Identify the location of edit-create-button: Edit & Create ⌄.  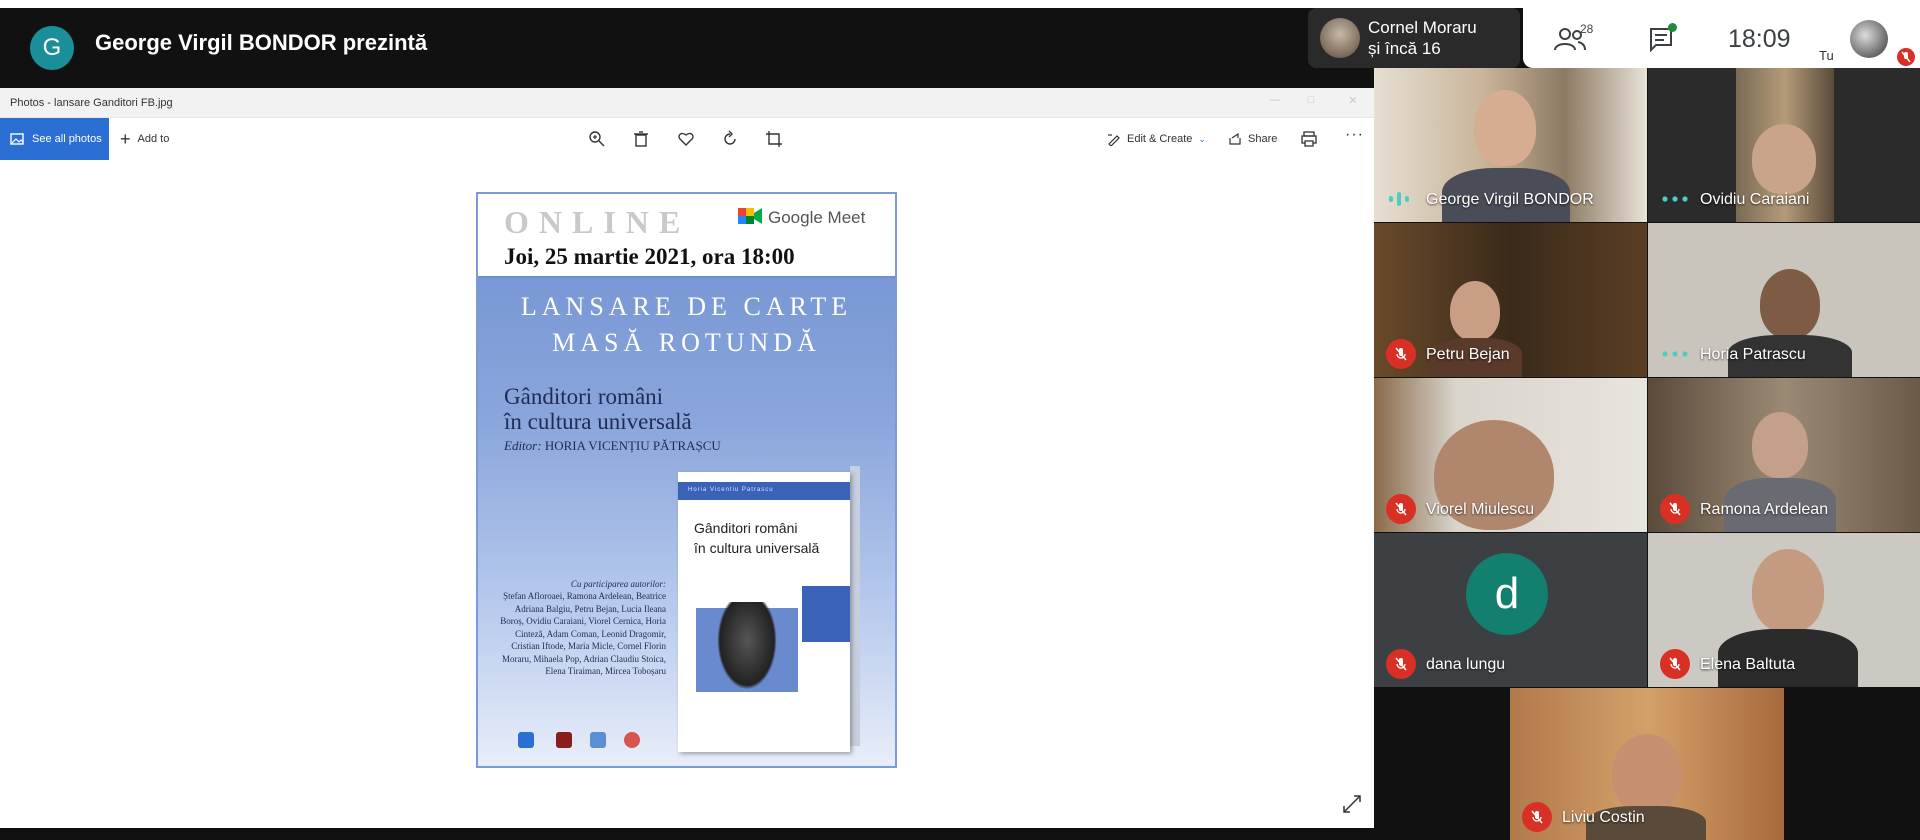
(1156, 139).